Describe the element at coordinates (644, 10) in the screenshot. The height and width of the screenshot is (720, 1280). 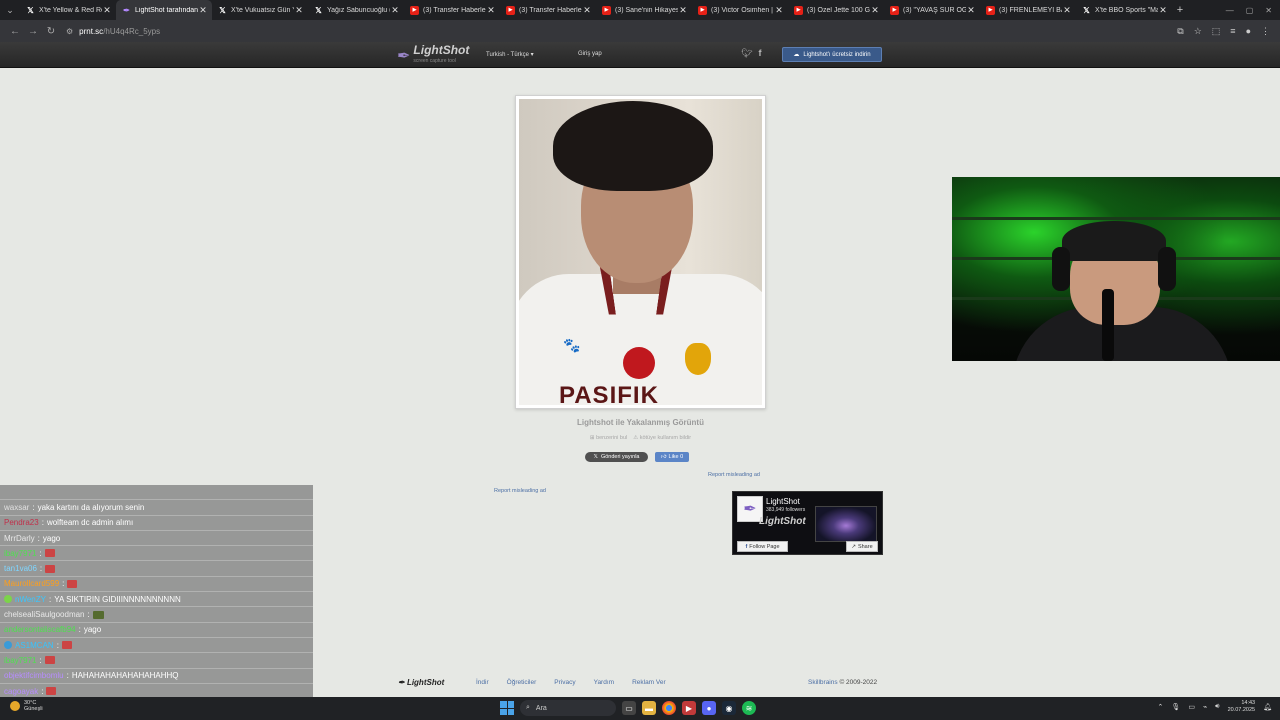
I see `browser-tab: ▶ (3) Sane'nin Hikayesi ✕` at that location.